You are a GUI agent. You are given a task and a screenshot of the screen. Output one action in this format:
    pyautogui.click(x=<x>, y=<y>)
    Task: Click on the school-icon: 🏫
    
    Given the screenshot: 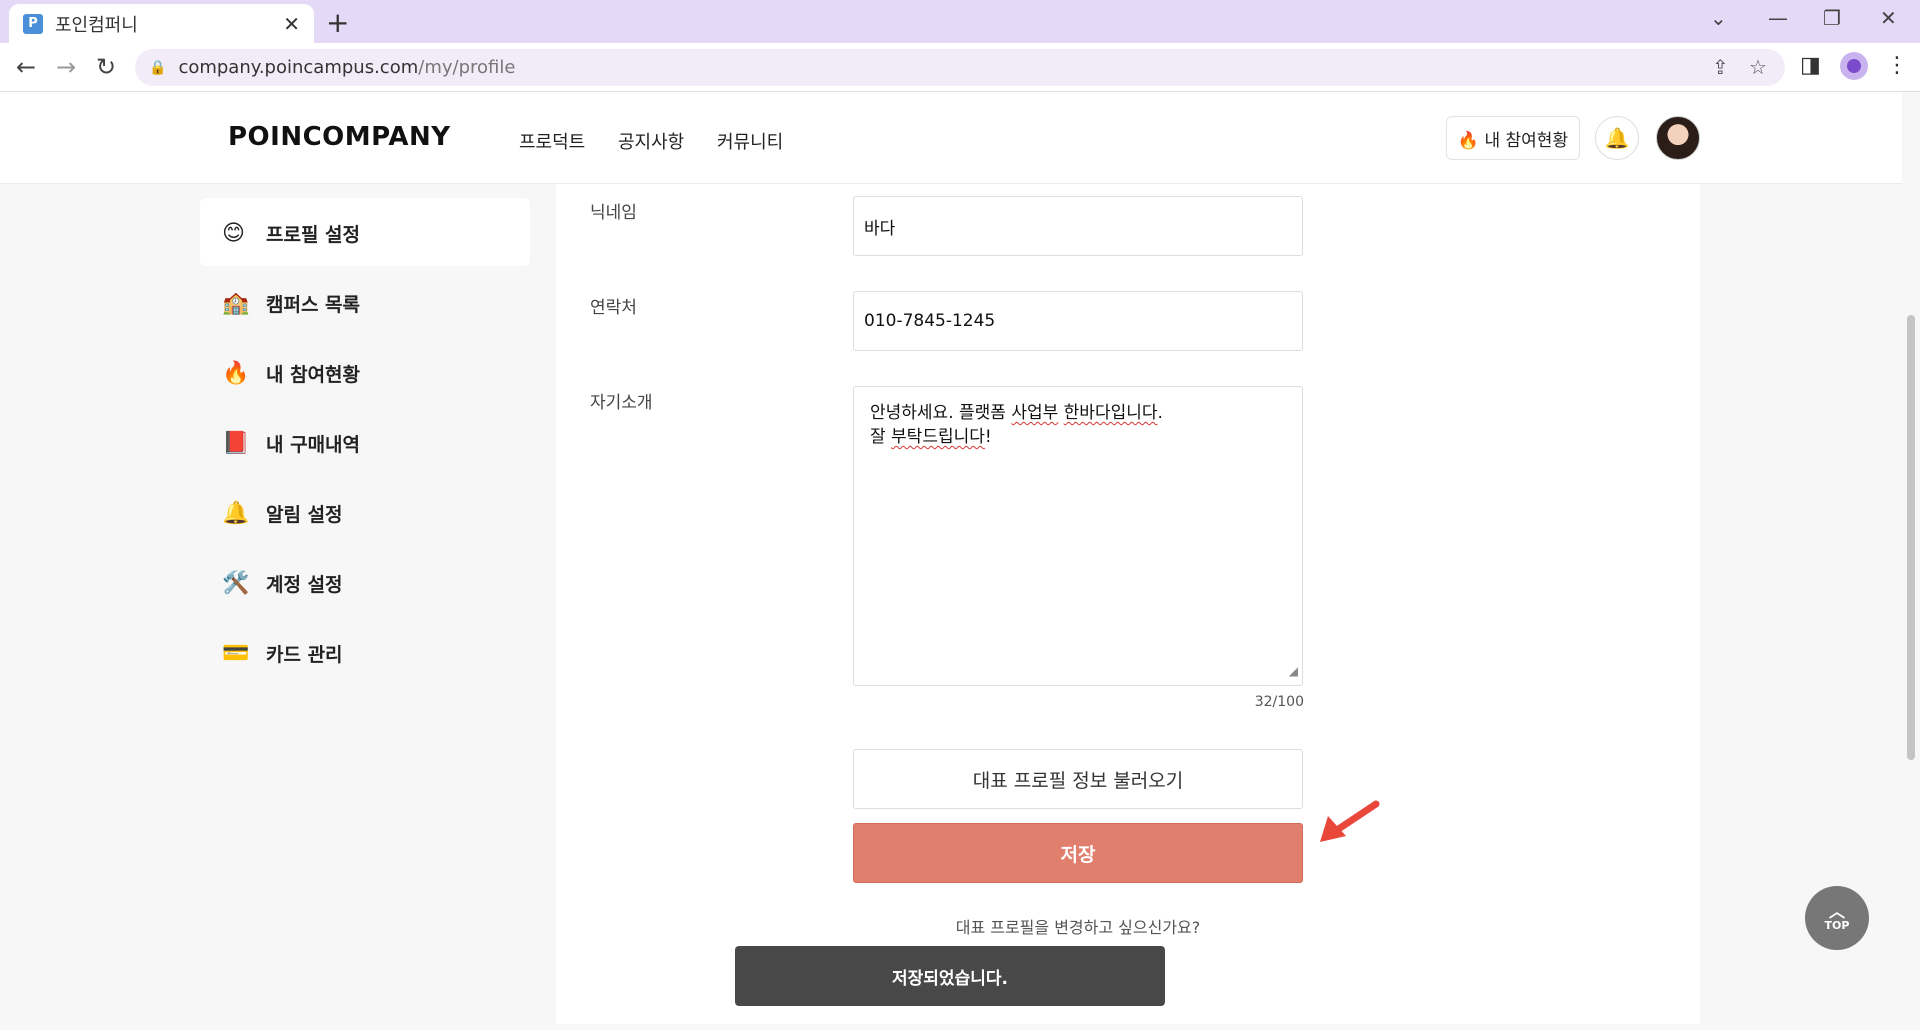 What is the action you would take?
    pyautogui.click(x=236, y=303)
    